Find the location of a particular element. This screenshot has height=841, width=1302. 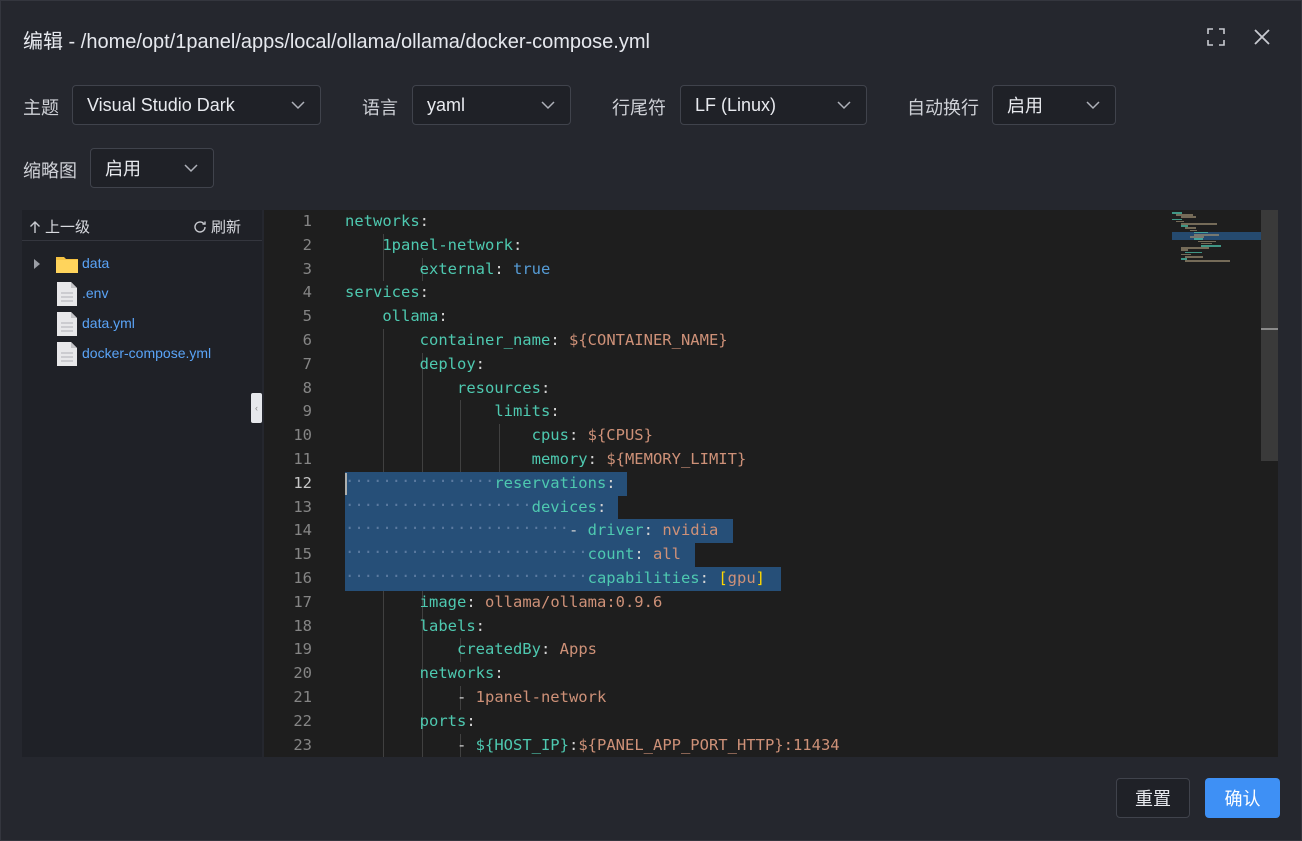

code-line: count: all is located at coordinates (634, 554).